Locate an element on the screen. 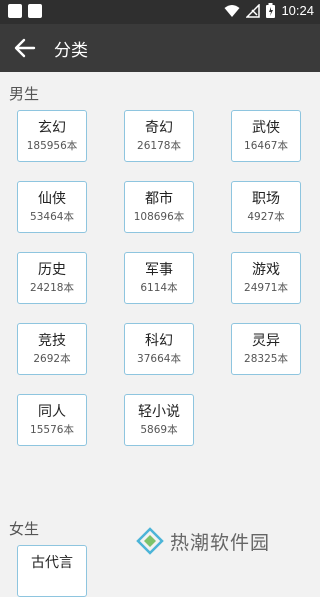  category-count: 2692本 is located at coordinates (52, 359).